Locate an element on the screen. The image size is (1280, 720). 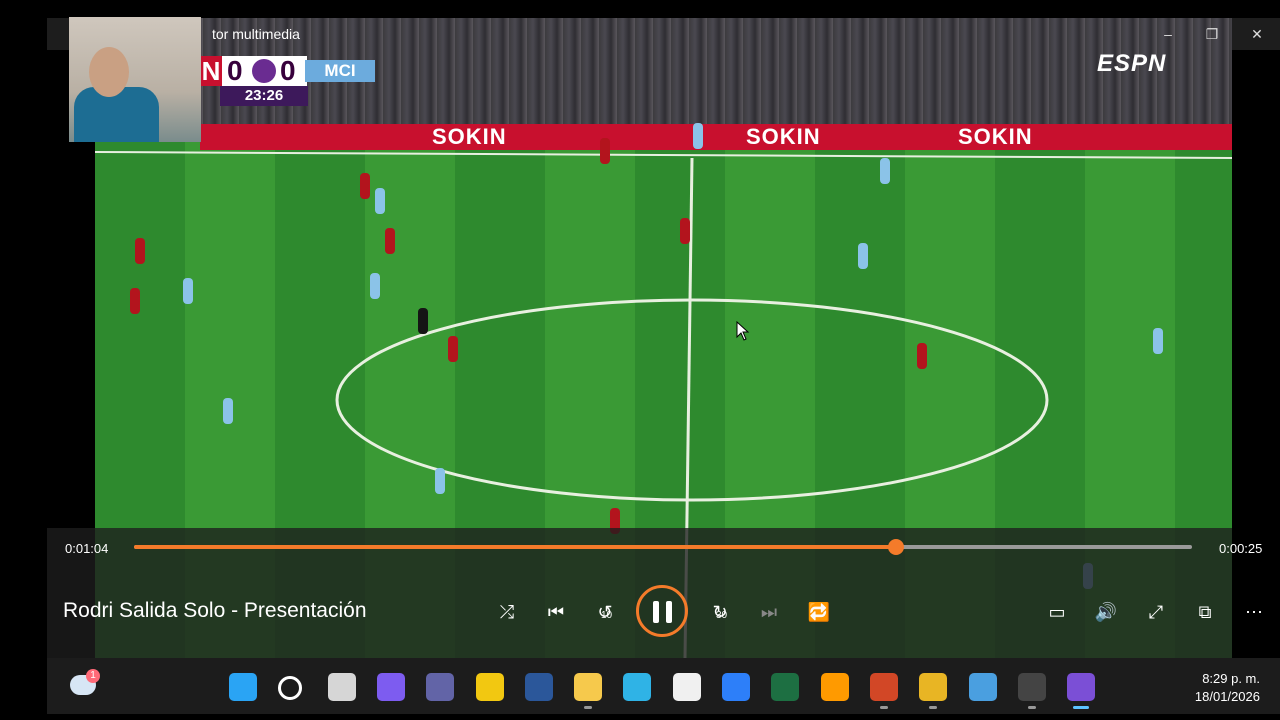
home-score: 0 is located at coordinates (235, 70).